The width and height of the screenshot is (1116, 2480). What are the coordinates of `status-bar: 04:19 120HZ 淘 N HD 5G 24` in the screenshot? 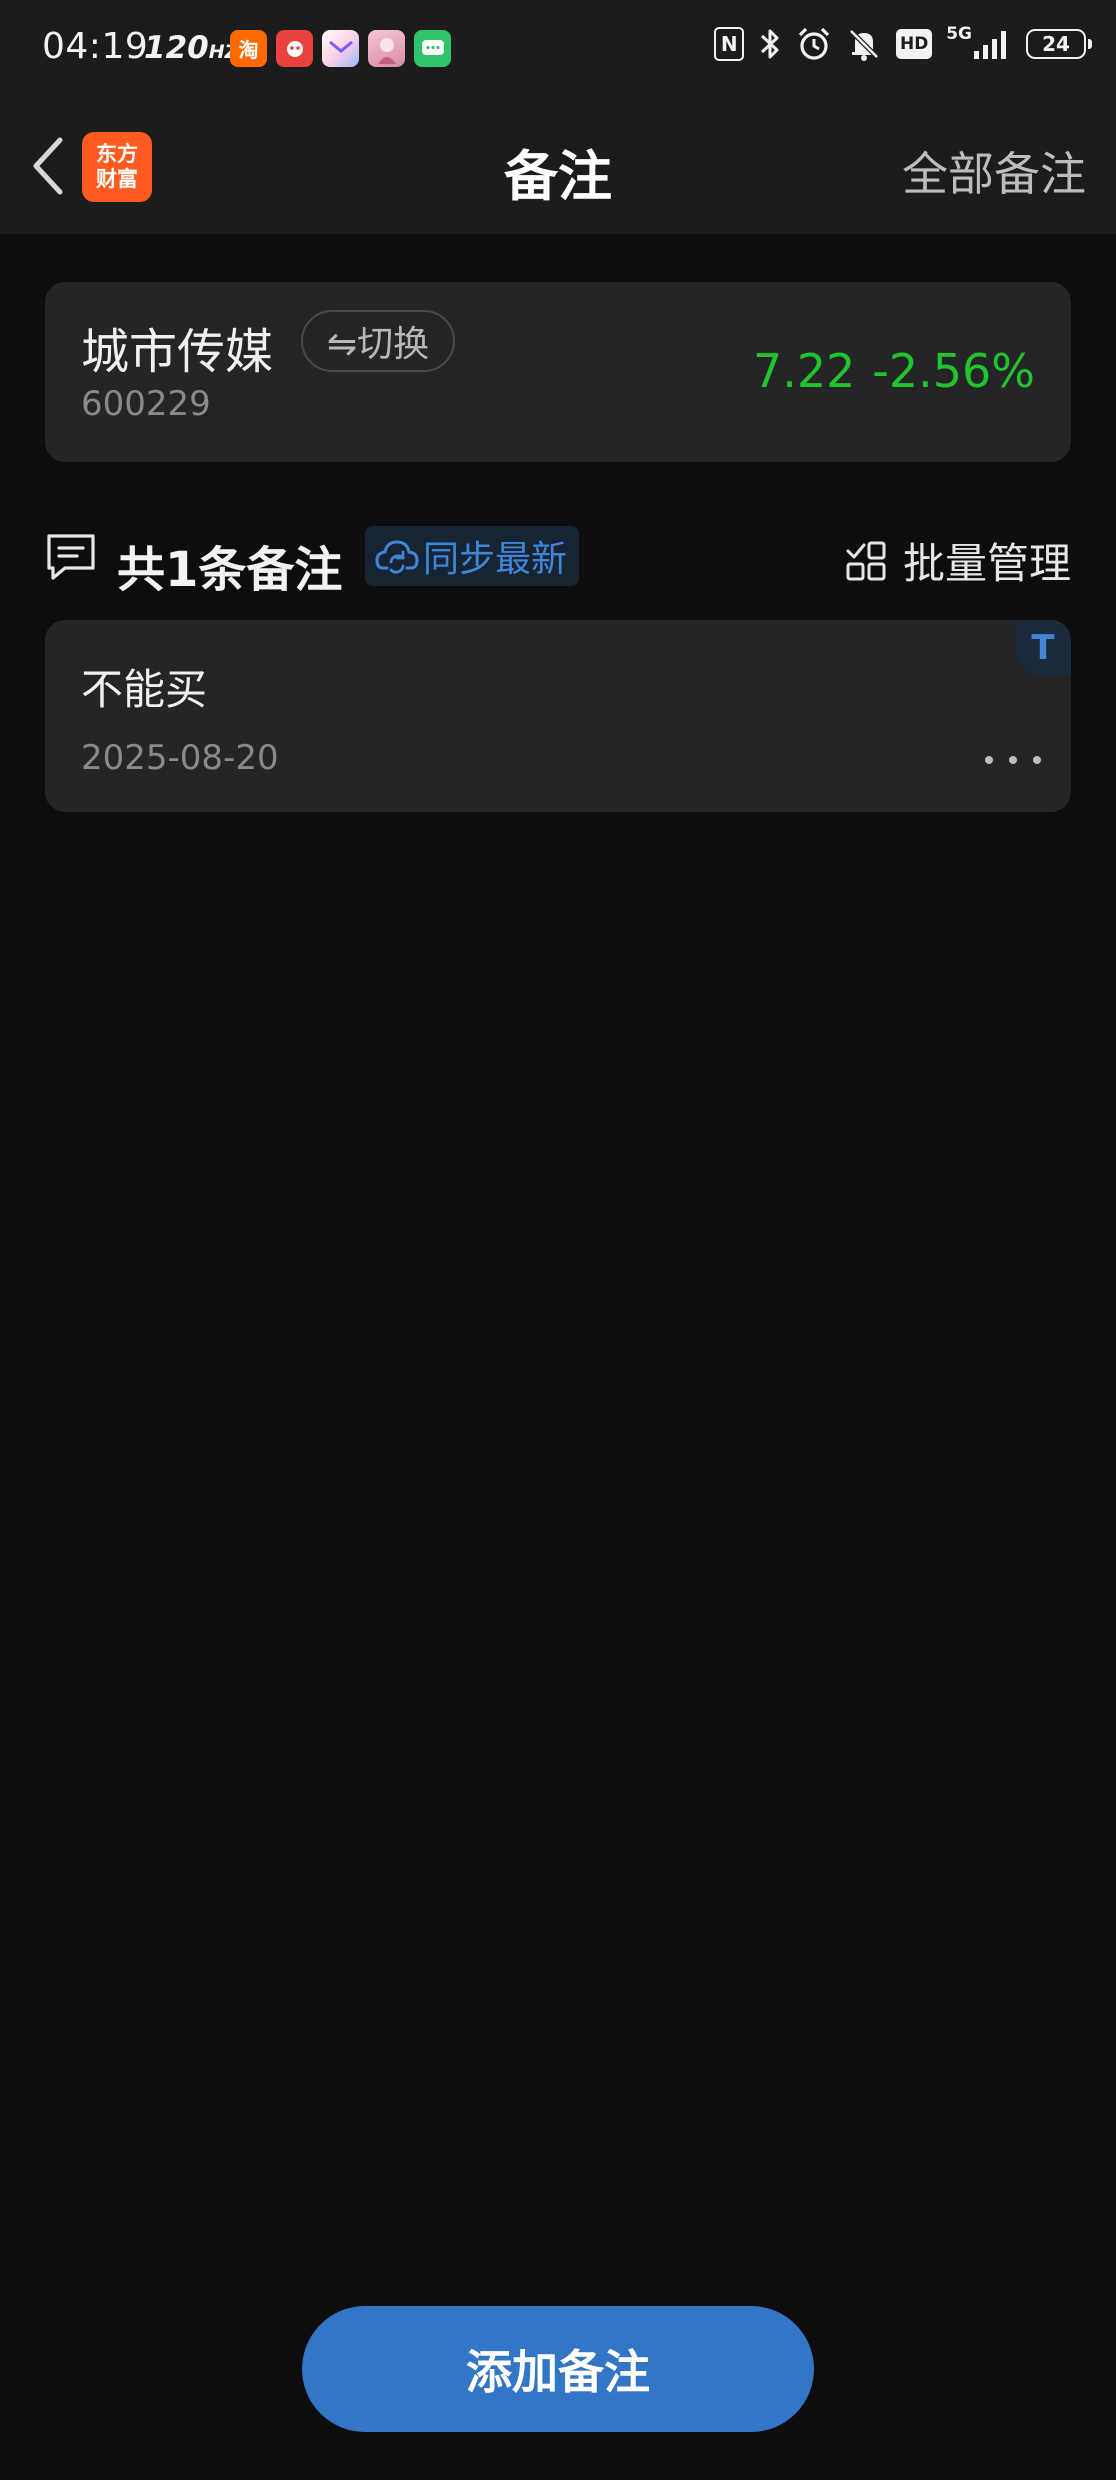 It's located at (558, 49).